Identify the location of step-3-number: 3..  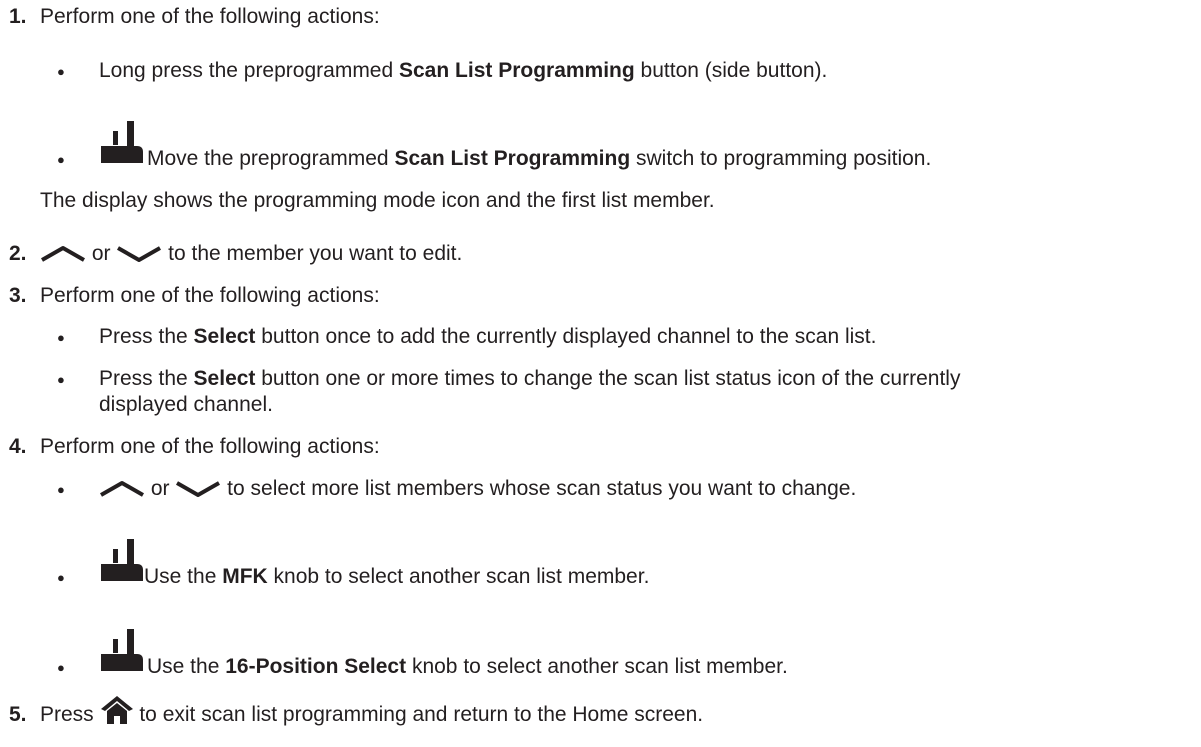
(18, 295).